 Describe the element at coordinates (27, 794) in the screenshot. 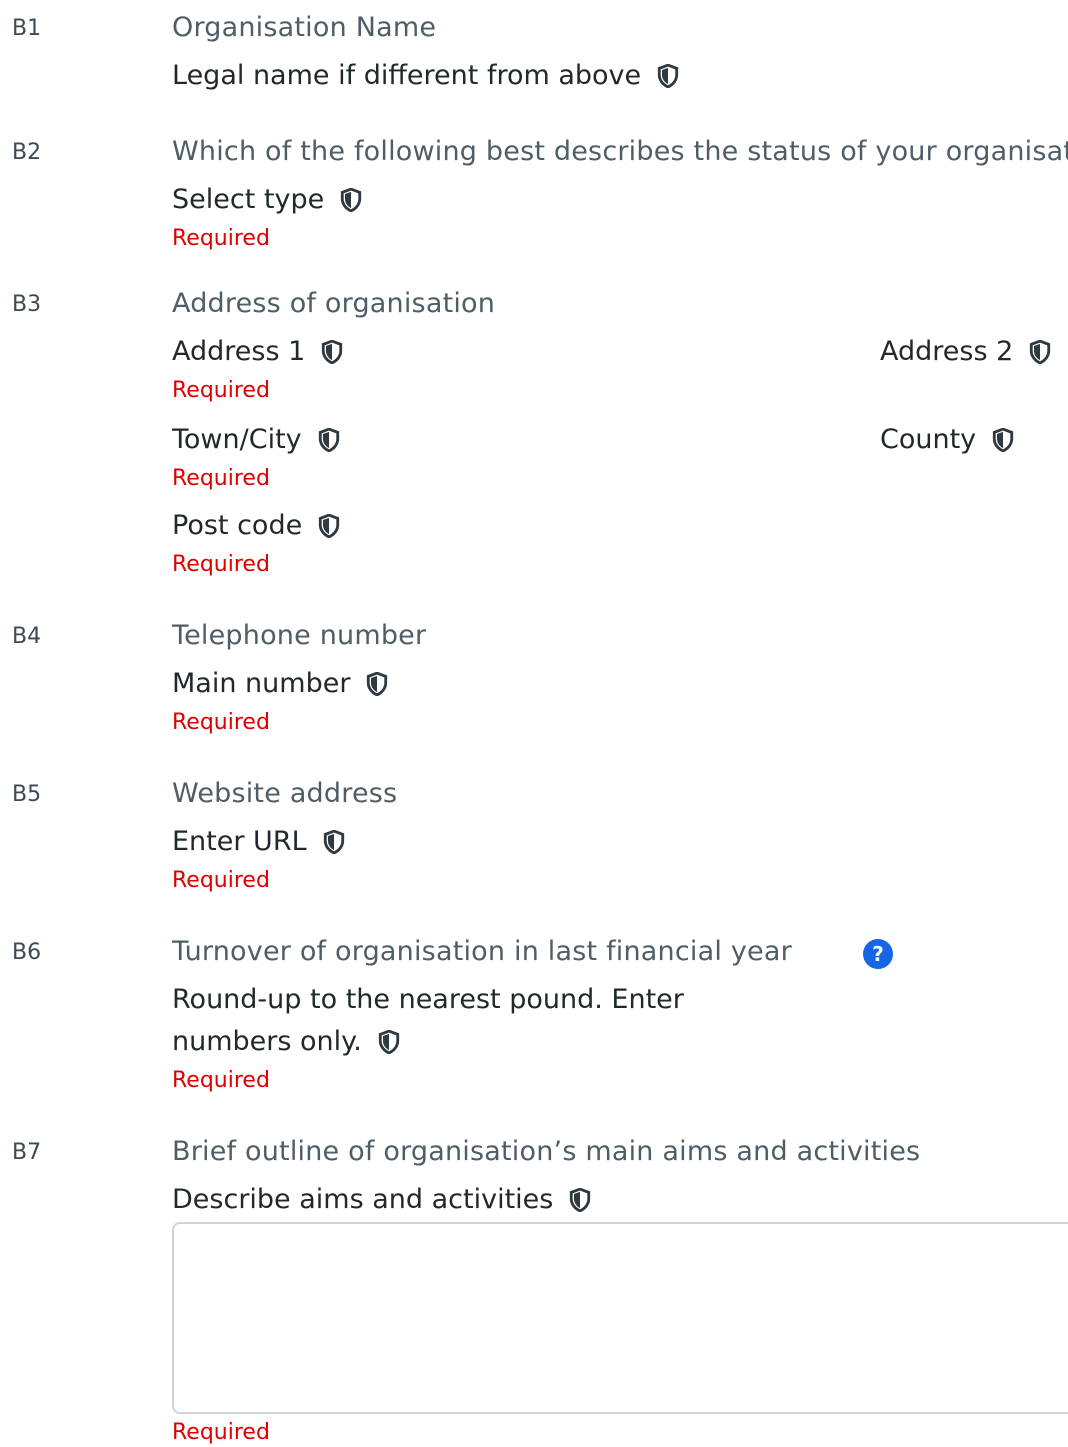

I see `question-number: B5` at that location.